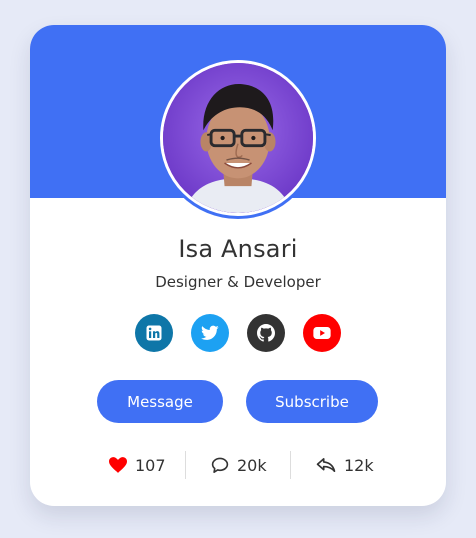 The height and width of the screenshot is (538, 476). I want to click on youtube-link, so click(322, 333).